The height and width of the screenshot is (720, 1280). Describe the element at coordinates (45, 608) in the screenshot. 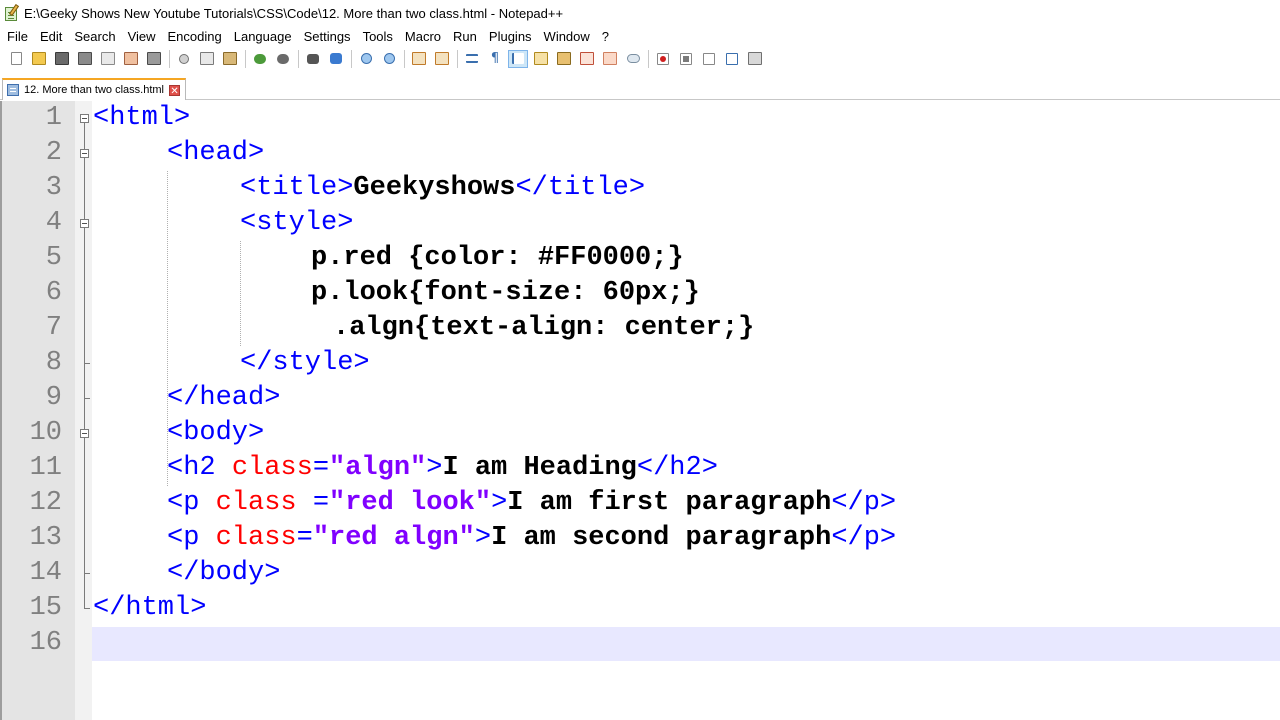

I see `line-number: 15` at that location.